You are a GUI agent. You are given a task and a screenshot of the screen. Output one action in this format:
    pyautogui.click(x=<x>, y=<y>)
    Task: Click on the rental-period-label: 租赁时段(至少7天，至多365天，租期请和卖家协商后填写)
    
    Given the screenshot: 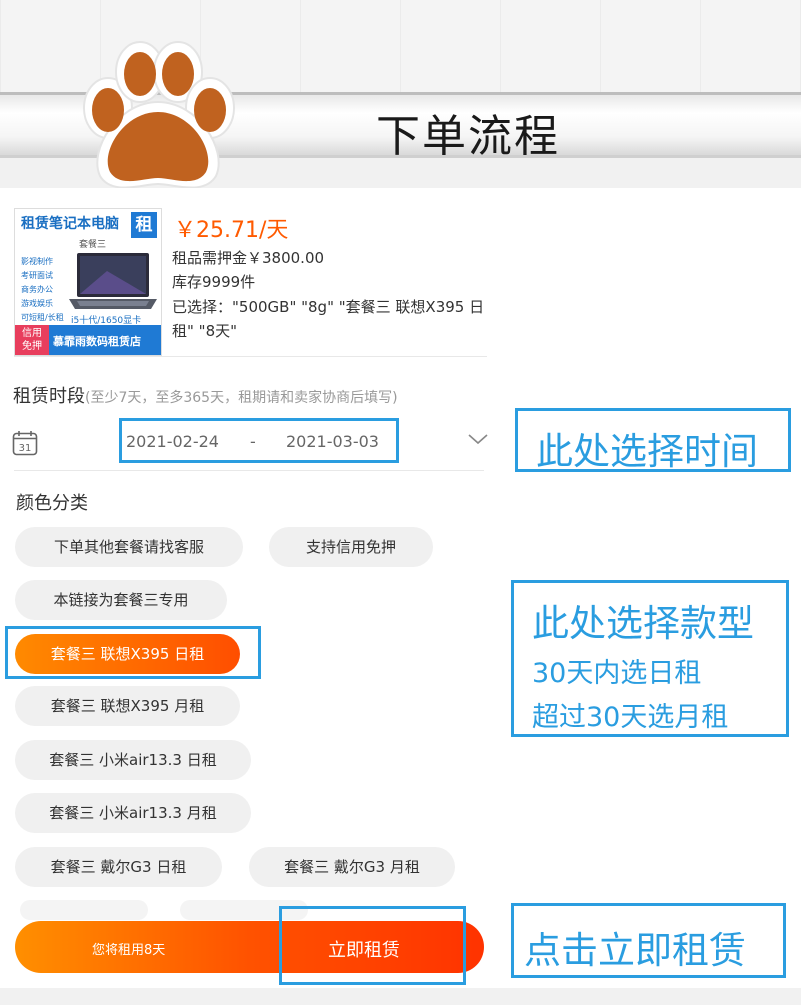 What is the action you would take?
    pyautogui.click(x=205, y=395)
    